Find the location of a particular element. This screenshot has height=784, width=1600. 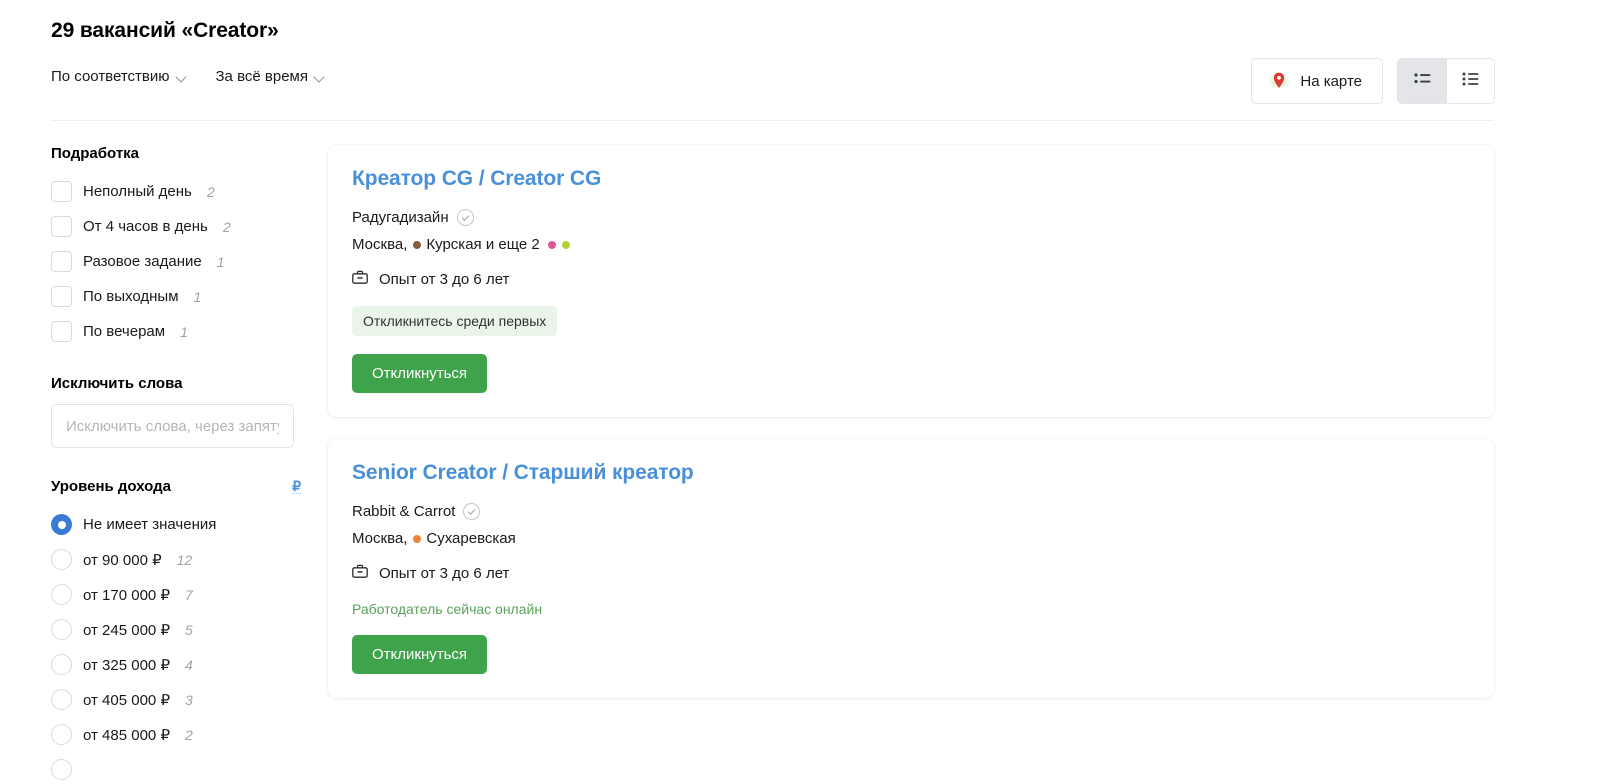

filter-option-income-1: от 90 000 ₽ 12 is located at coordinates (176, 559).